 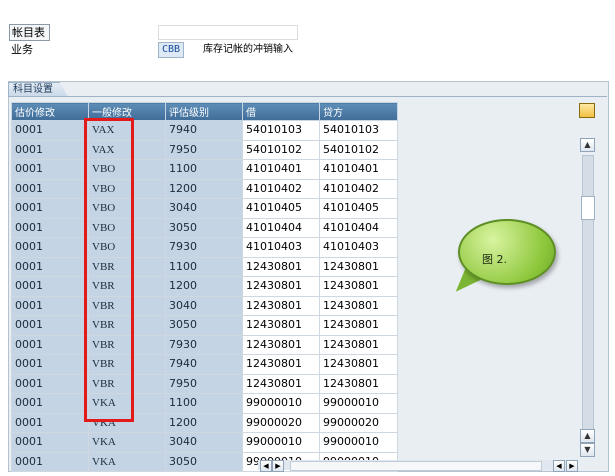 What do you see at coordinates (50, 111) in the screenshot?
I see `column-header: 估价修改` at bounding box center [50, 111].